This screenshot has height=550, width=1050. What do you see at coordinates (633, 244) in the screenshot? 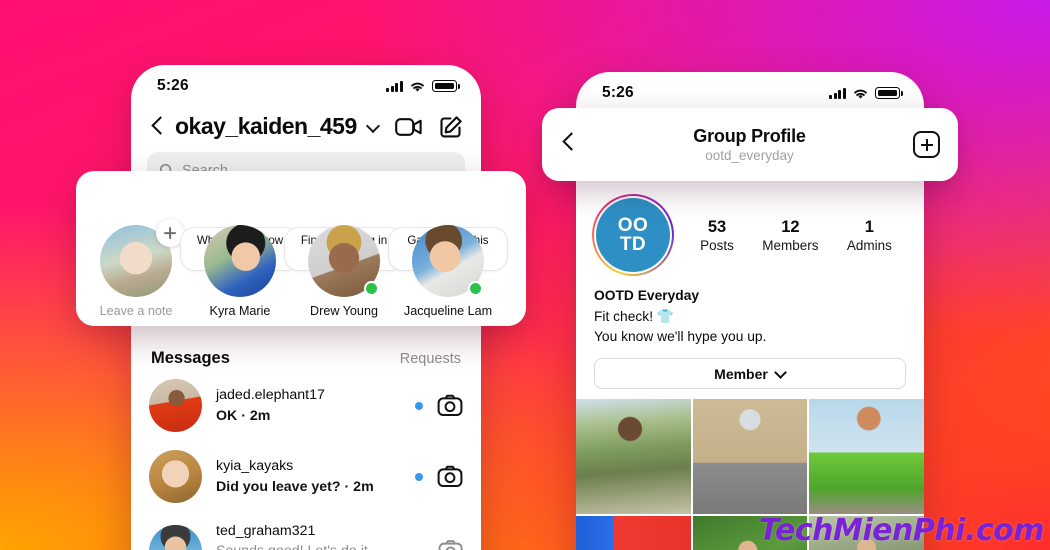
I see `group-avatar-line2: TD` at bounding box center [633, 244].